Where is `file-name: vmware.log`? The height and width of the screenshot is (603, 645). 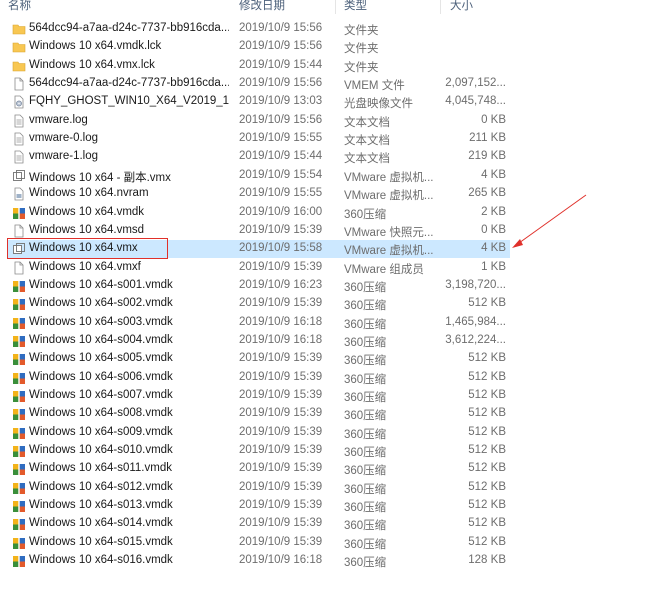 file-name: vmware.log is located at coordinates (58, 119).